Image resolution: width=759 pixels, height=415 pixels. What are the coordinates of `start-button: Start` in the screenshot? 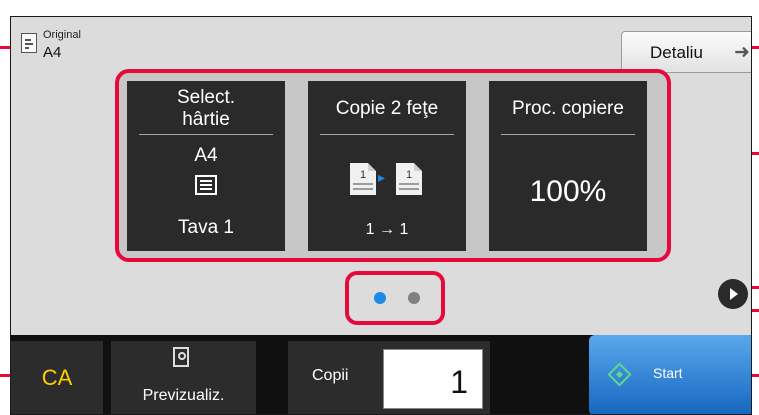 It's located at (670, 374).